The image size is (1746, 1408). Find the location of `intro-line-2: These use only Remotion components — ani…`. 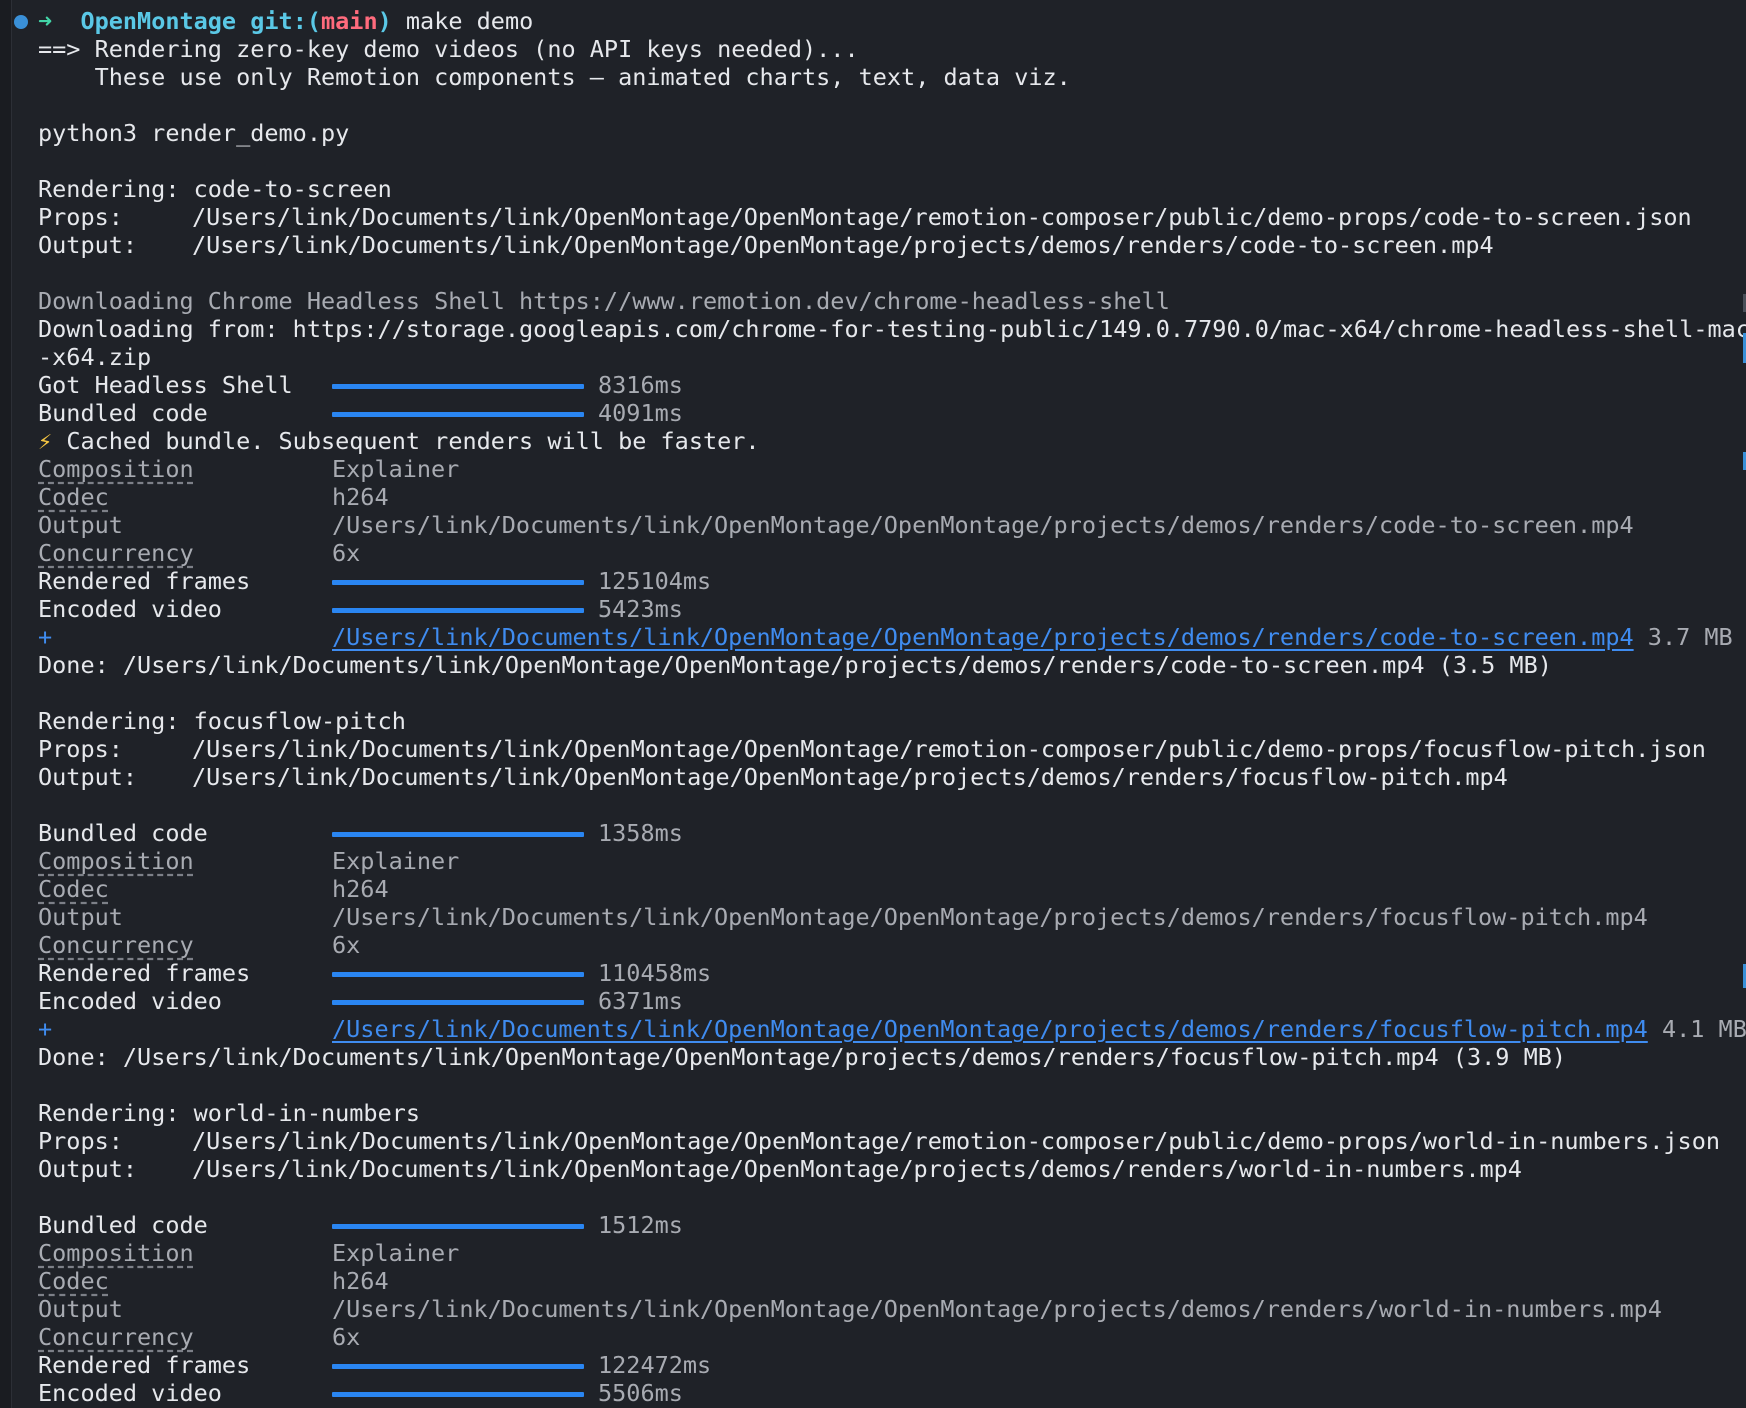

intro-line-2: These use only Remotion components — ani… is located at coordinates (554, 77).